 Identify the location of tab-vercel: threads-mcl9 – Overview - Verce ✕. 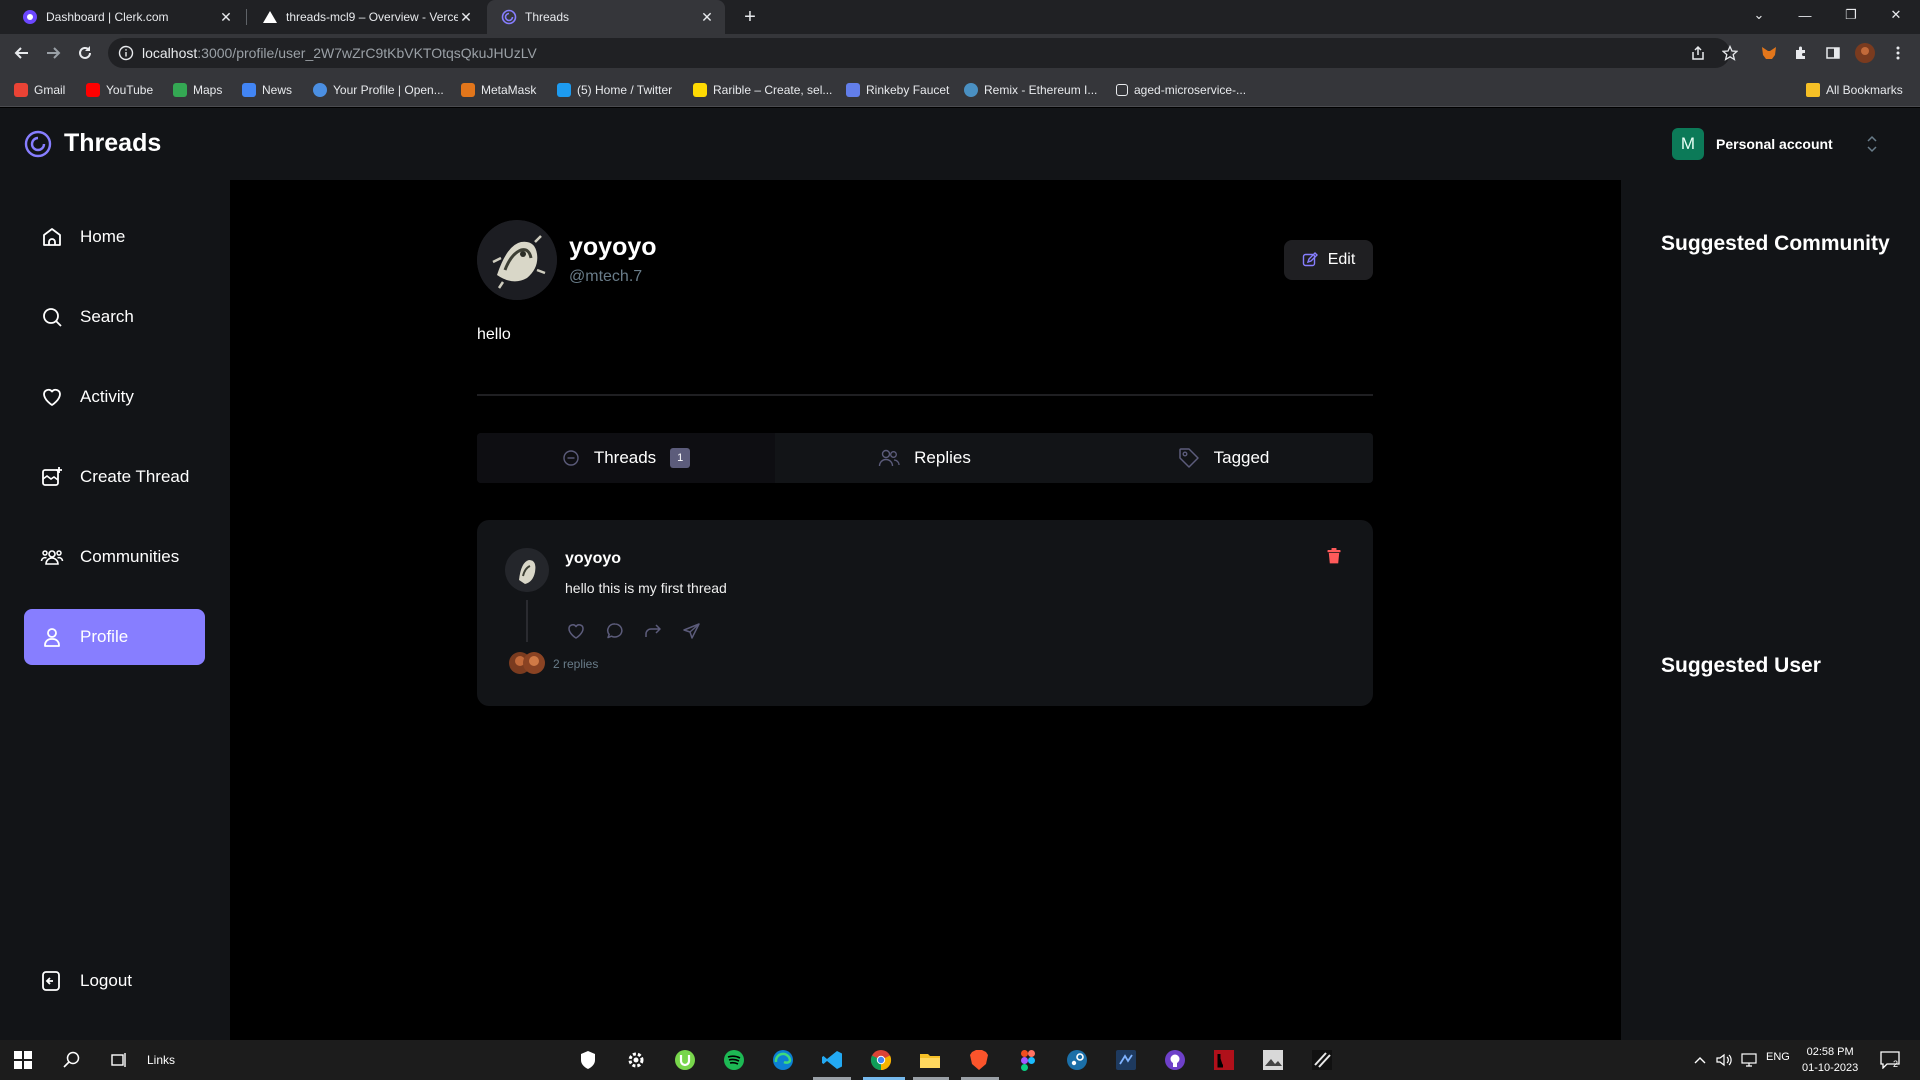
(366, 17).